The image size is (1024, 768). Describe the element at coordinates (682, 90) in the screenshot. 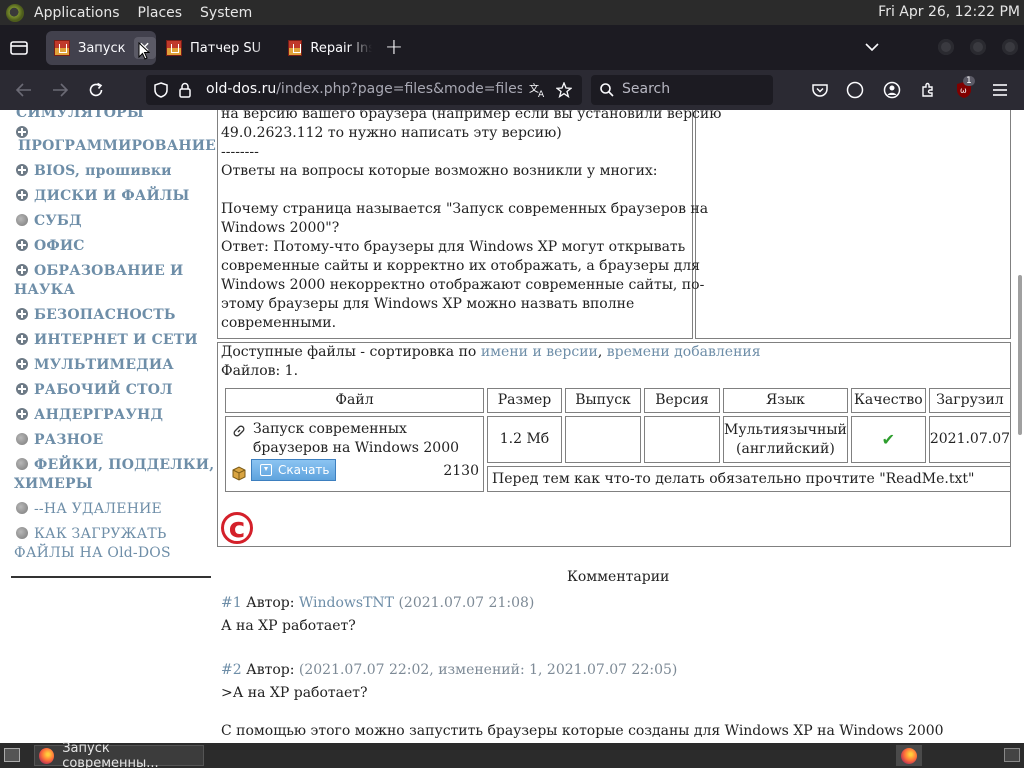

I see `search-bar: Search` at that location.